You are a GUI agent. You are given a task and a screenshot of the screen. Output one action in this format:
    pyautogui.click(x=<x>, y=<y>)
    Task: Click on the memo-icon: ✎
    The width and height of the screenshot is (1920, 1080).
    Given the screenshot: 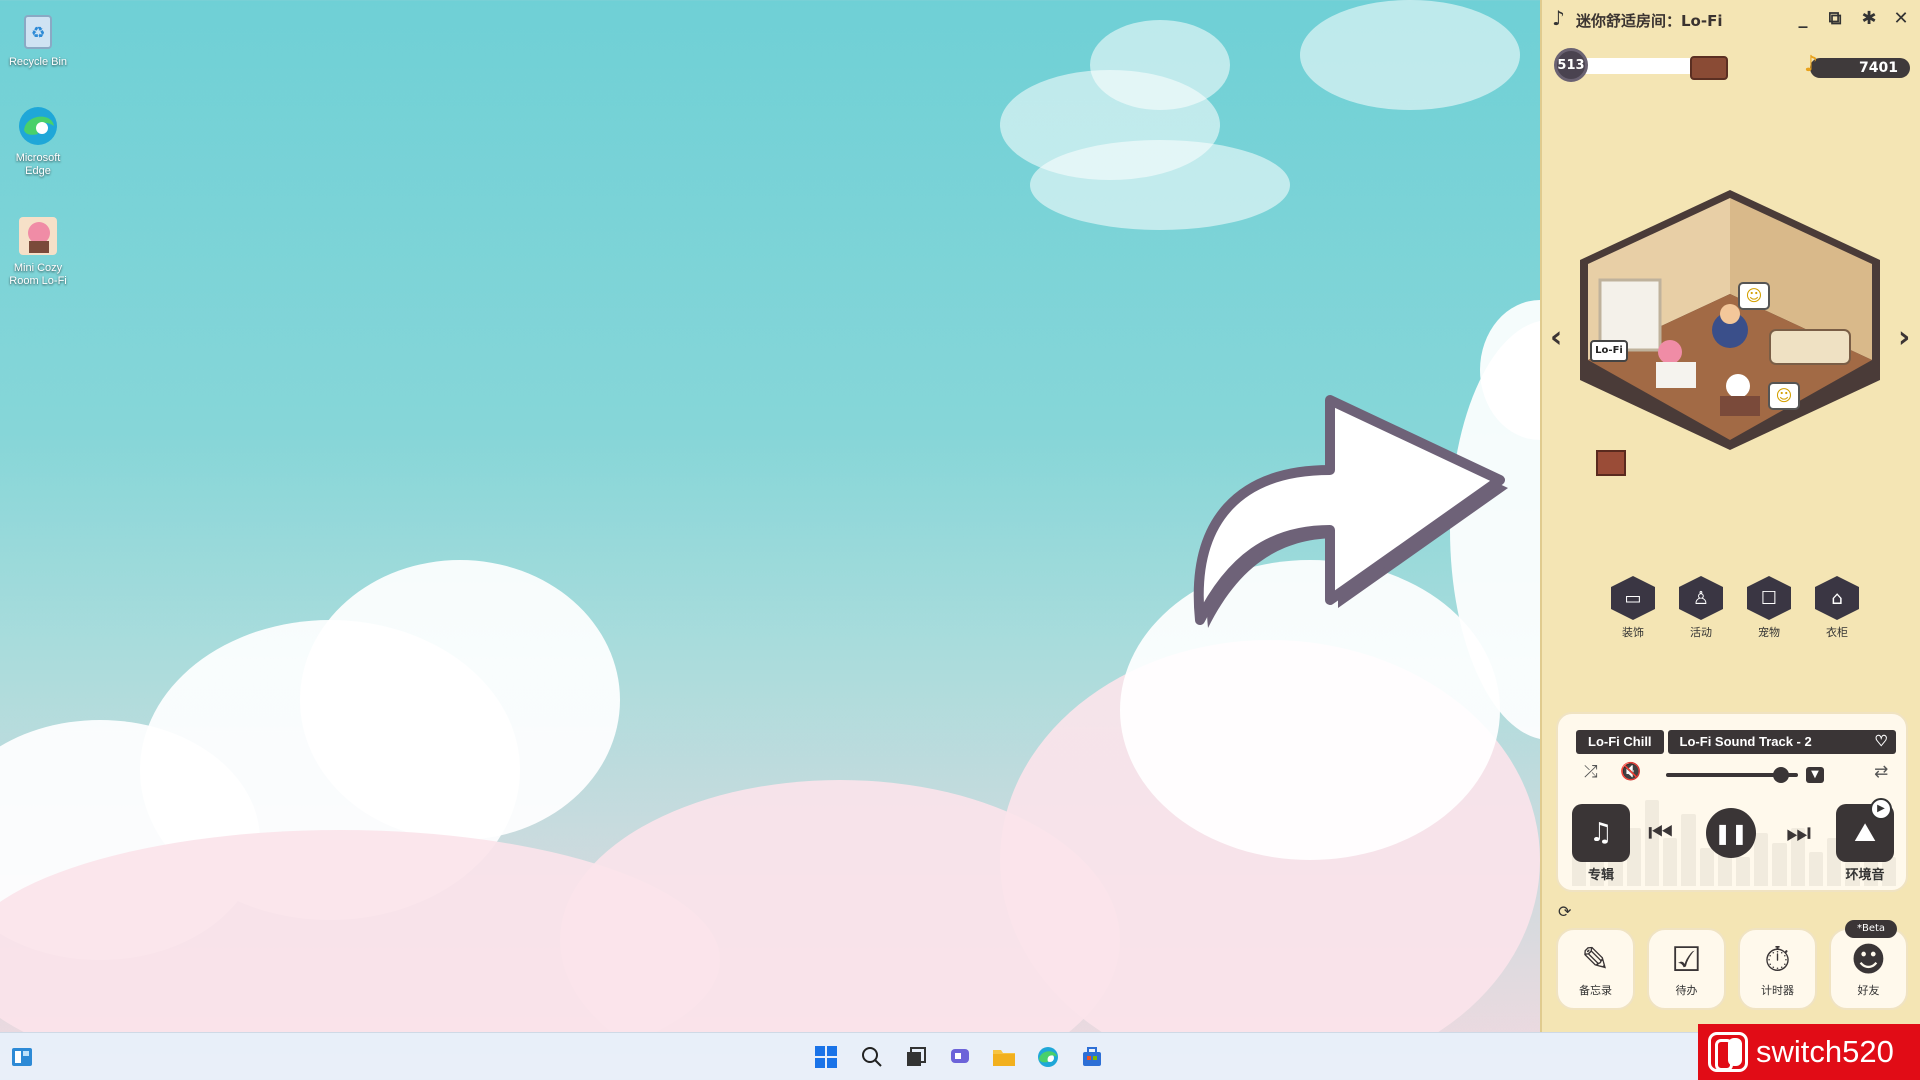 What is the action you would take?
    pyautogui.click(x=1595, y=960)
    